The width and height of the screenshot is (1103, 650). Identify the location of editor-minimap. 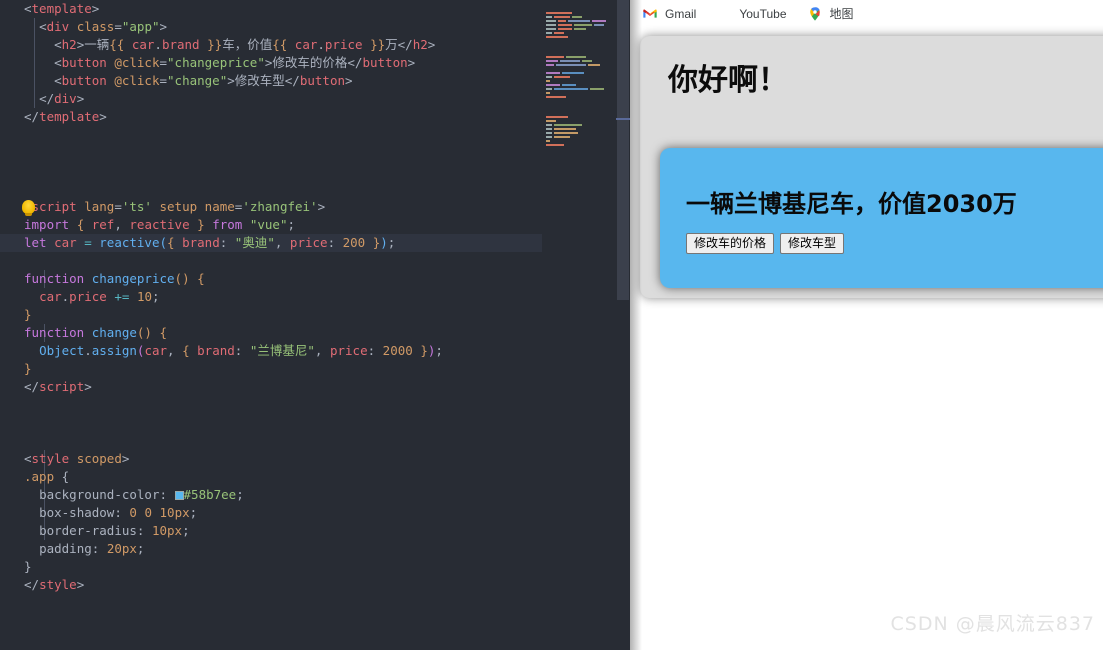
(577, 325).